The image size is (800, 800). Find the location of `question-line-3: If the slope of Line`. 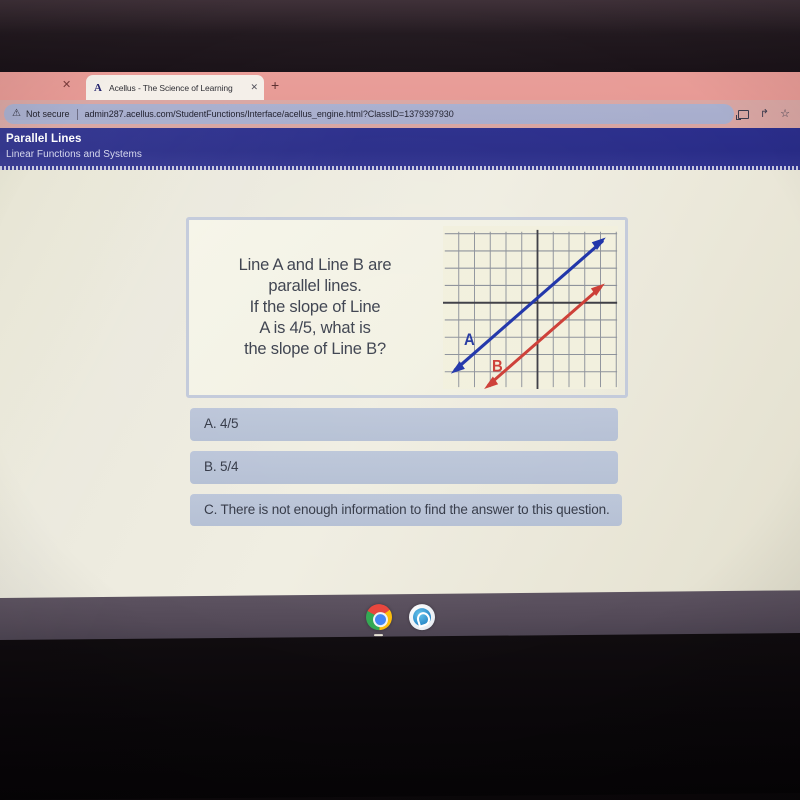

question-line-3: If the slope of Line is located at coordinates (315, 306).